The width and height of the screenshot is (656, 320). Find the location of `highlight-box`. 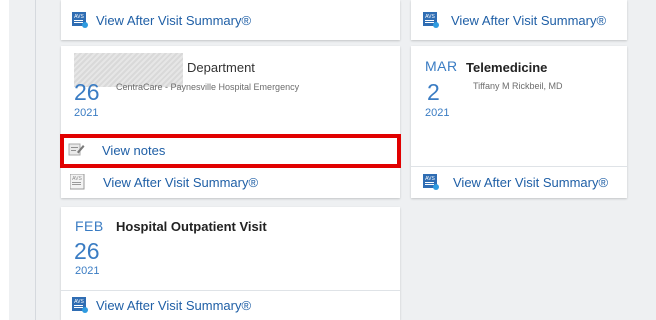

highlight-box is located at coordinates (230, 151).